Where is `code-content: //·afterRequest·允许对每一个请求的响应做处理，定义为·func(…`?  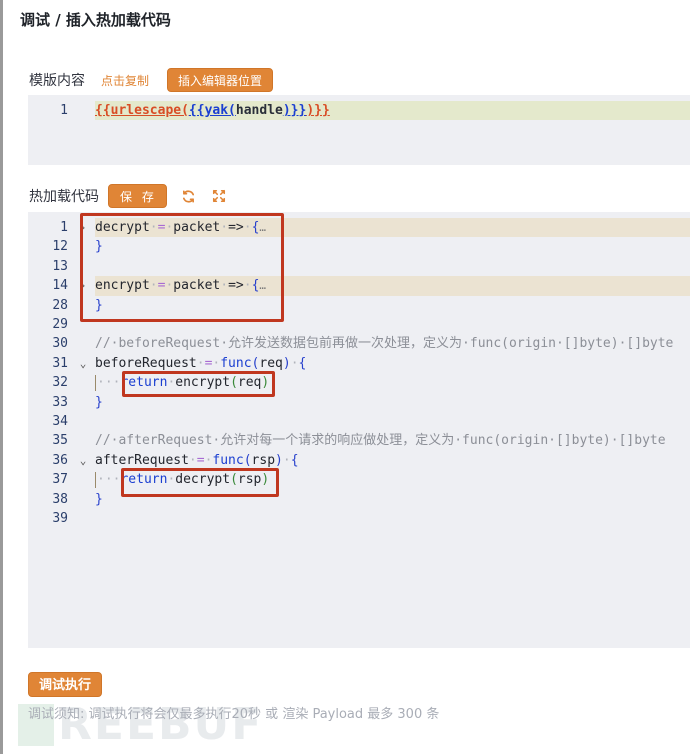 code-content: //·afterRequest·允许对每一个请求的响应做处理，定义为·func(… is located at coordinates (392, 440).